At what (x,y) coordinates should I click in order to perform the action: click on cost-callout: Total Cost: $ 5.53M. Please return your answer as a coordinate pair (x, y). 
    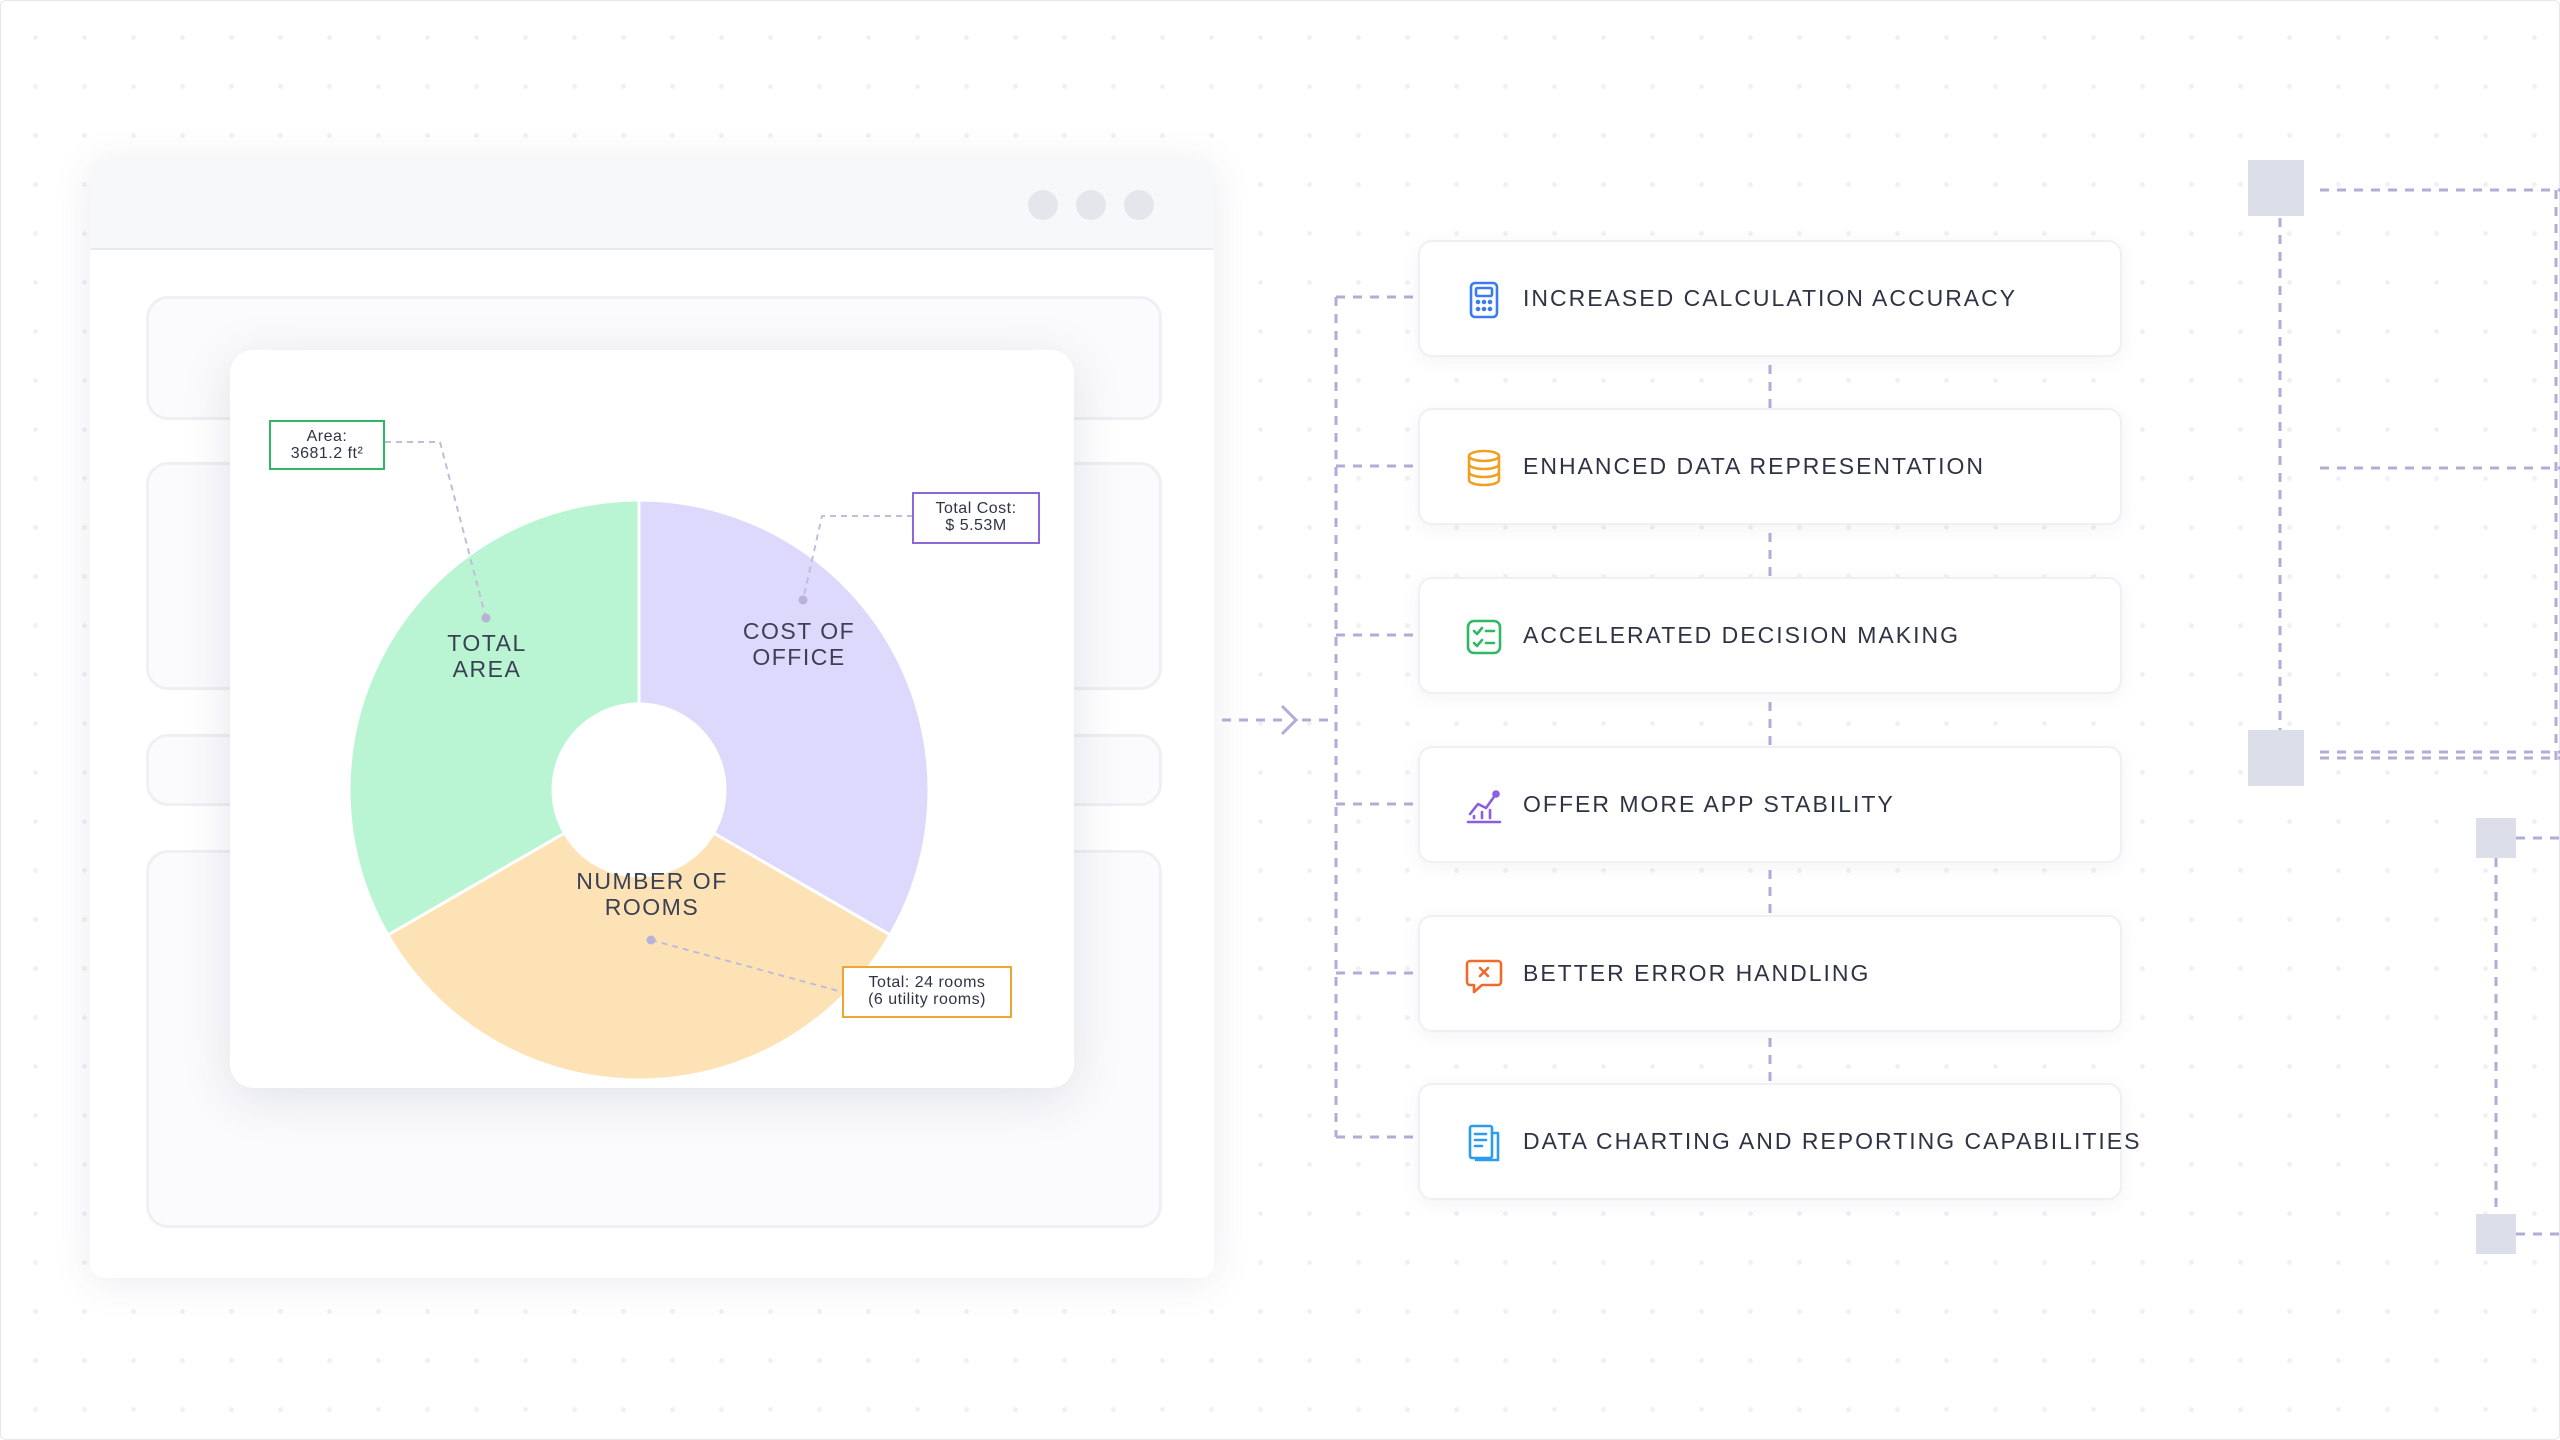
    Looking at the image, I should click on (976, 518).